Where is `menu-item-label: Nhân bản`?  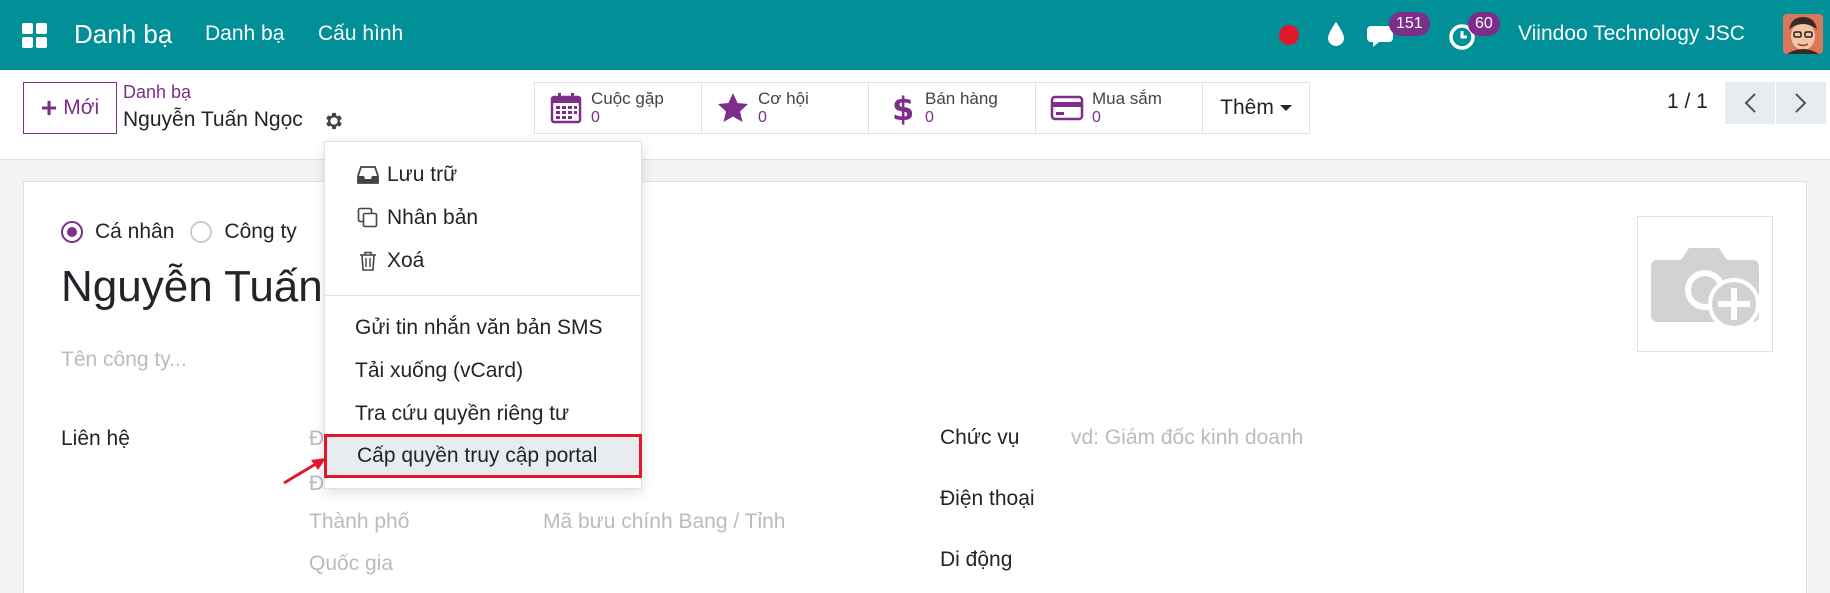
menu-item-label: Nhân bản is located at coordinates (433, 217).